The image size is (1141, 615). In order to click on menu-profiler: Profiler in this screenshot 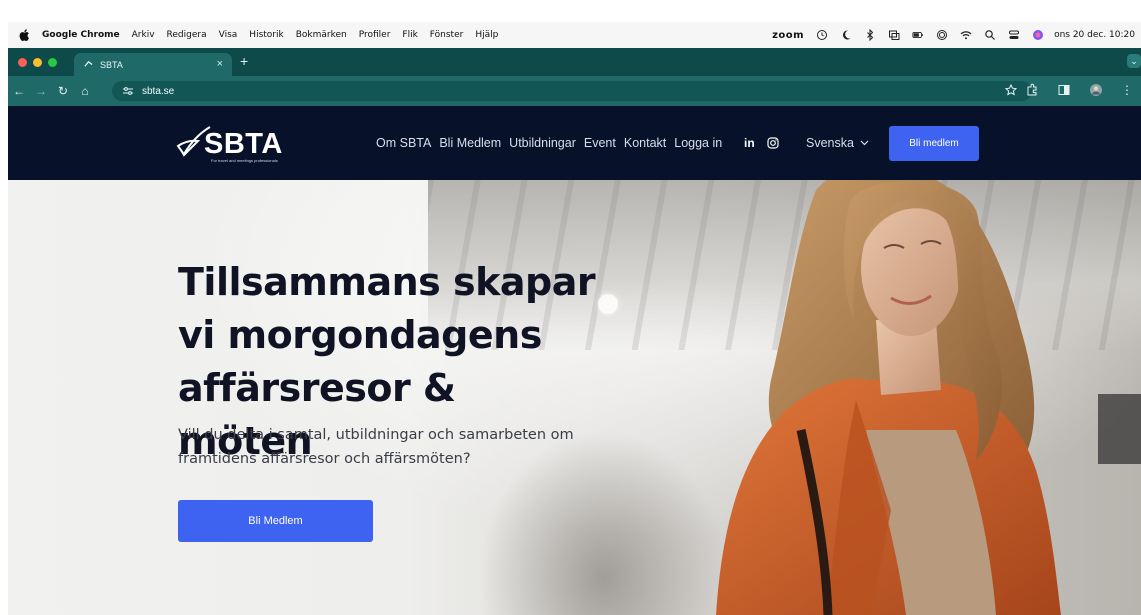, I will do `click(375, 35)`.